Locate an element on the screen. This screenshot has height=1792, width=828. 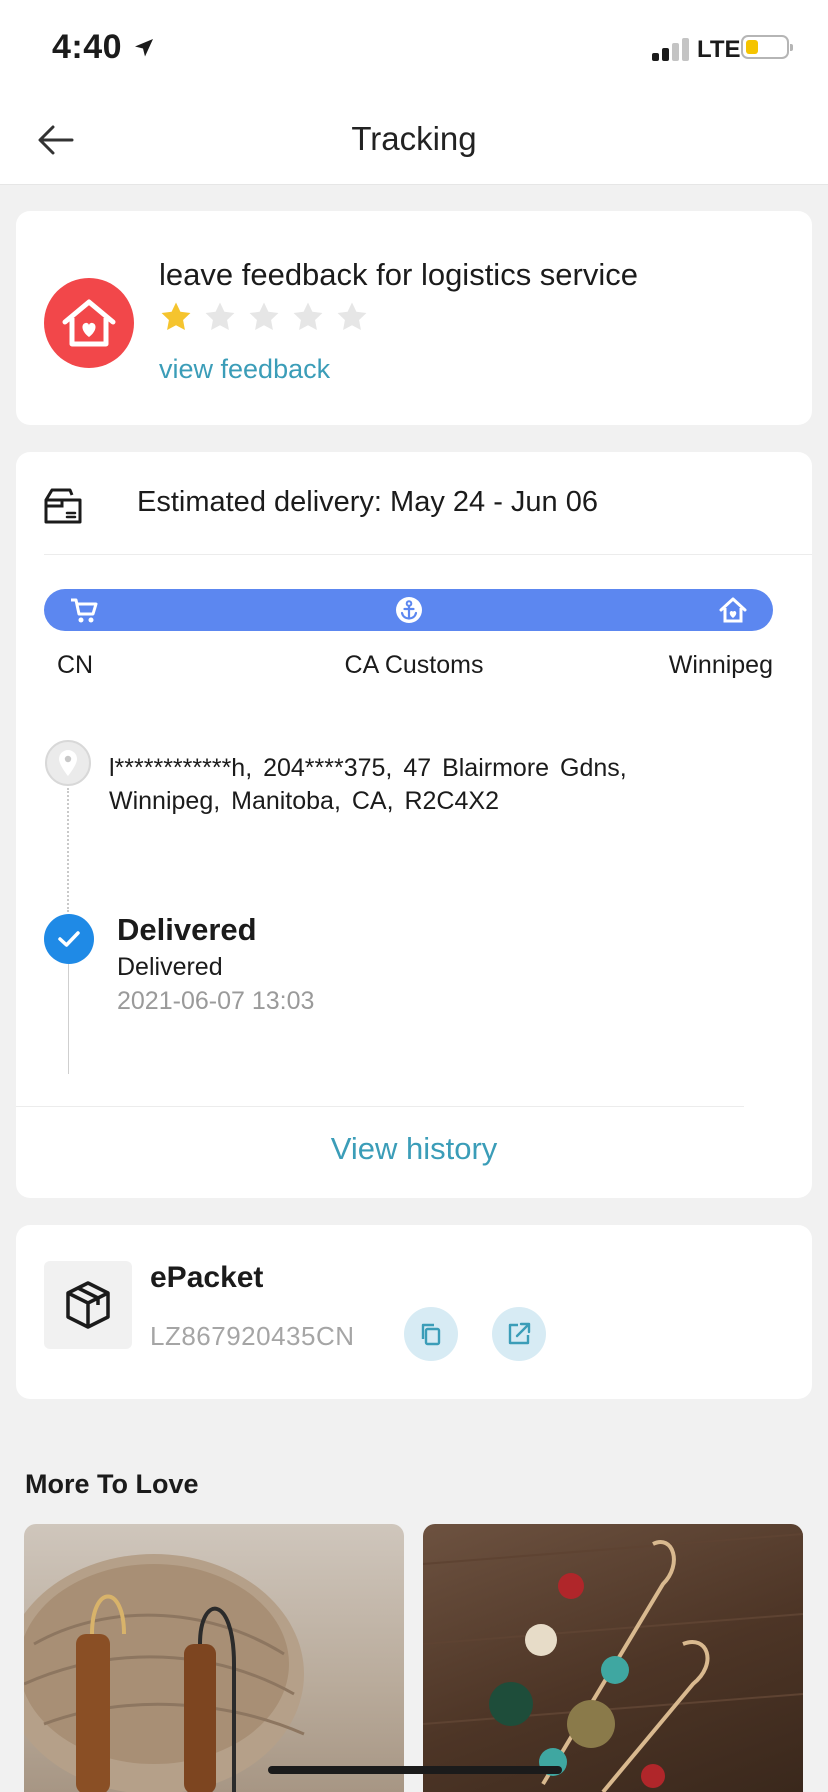
external-link-icon is located at coordinates (519, 1333).